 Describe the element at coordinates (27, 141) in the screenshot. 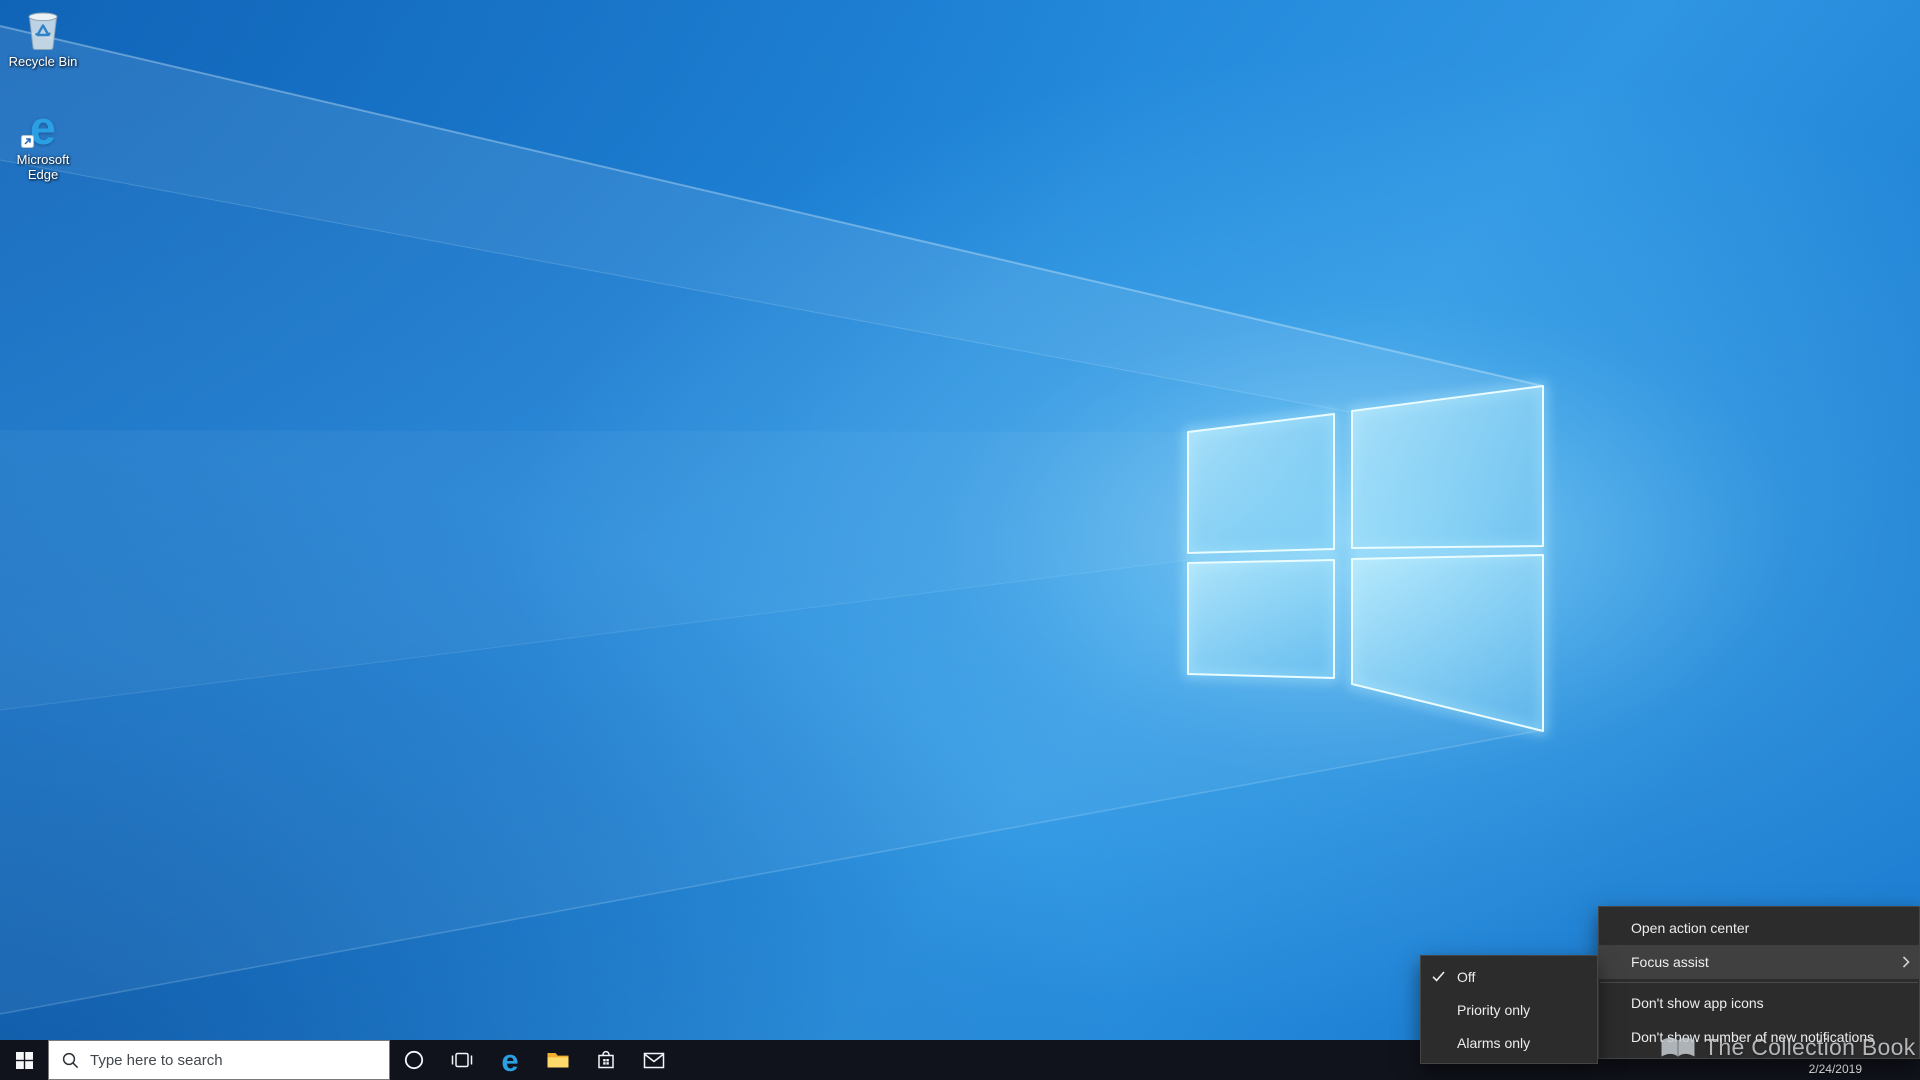

I see `shortcut-arrow-icon` at that location.